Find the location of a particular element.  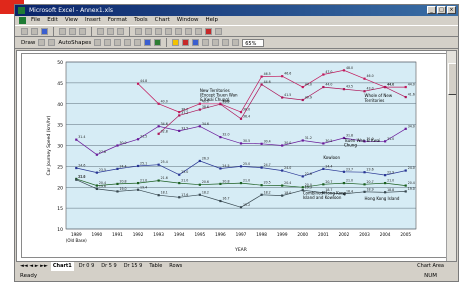

menu-tools: Tools is located at coordinates (141, 20).